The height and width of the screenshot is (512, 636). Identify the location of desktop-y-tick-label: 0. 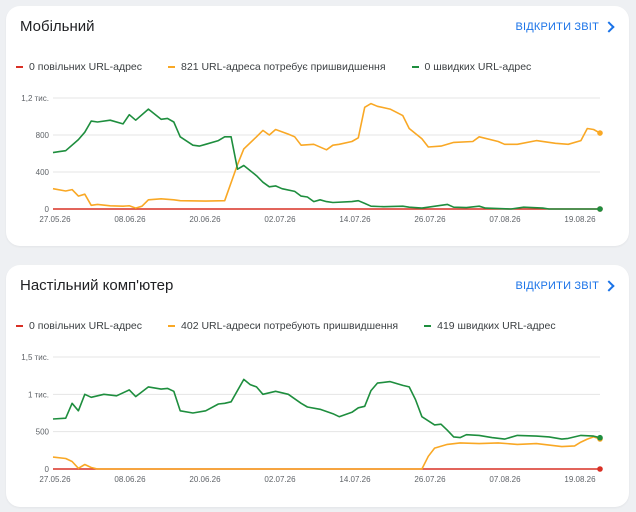
(47, 469).